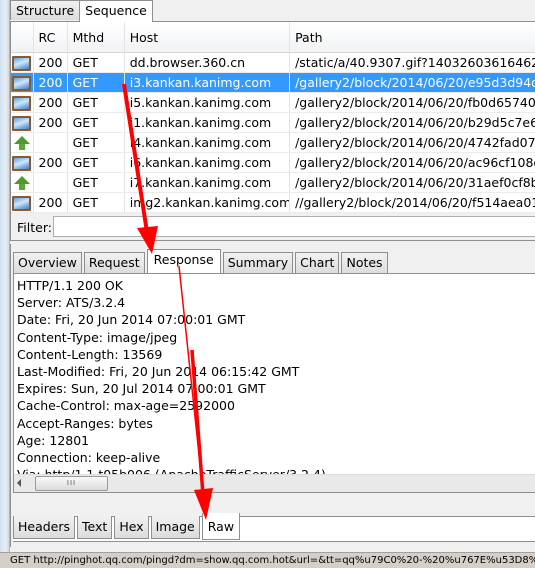 The height and width of the screenshot is (568, 535). What do you see at coordinates (97, 337) in the screenshot?
I see `response-header-line: Content-Type: image/jpeg` at bounding box center [97, 337].